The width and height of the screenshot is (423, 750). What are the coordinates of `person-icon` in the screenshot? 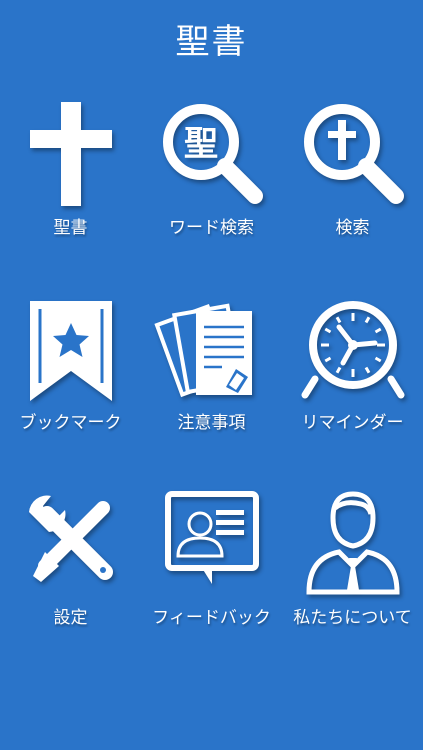 It's located at (352, 543).